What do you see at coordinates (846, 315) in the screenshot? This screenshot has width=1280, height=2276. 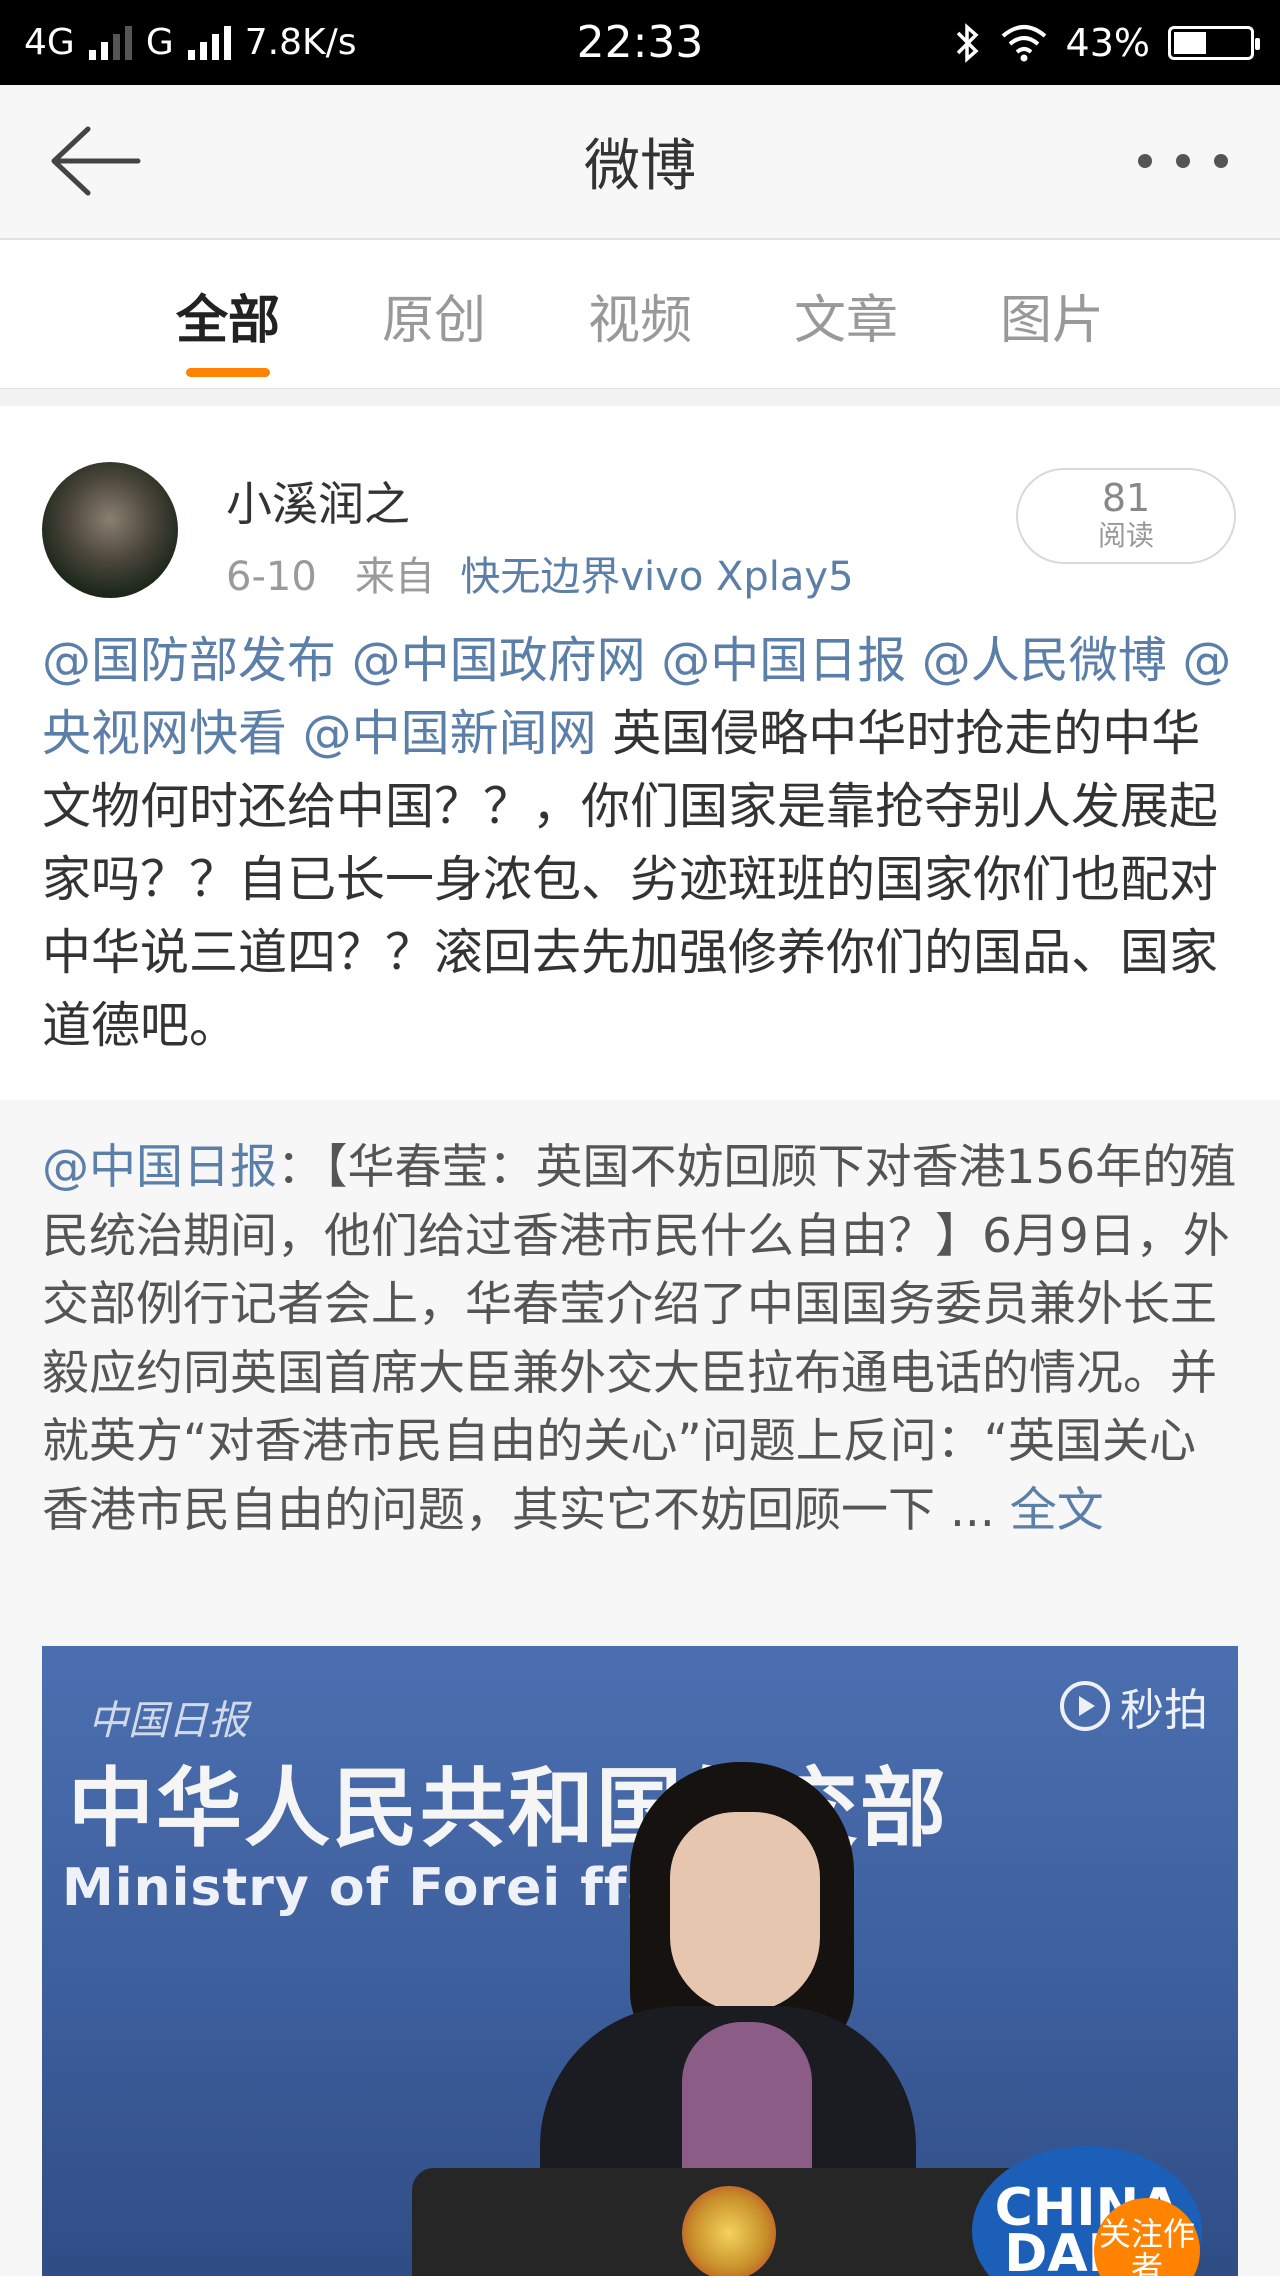 I see `tab-article: 文章` at bounding box center [846, 315].